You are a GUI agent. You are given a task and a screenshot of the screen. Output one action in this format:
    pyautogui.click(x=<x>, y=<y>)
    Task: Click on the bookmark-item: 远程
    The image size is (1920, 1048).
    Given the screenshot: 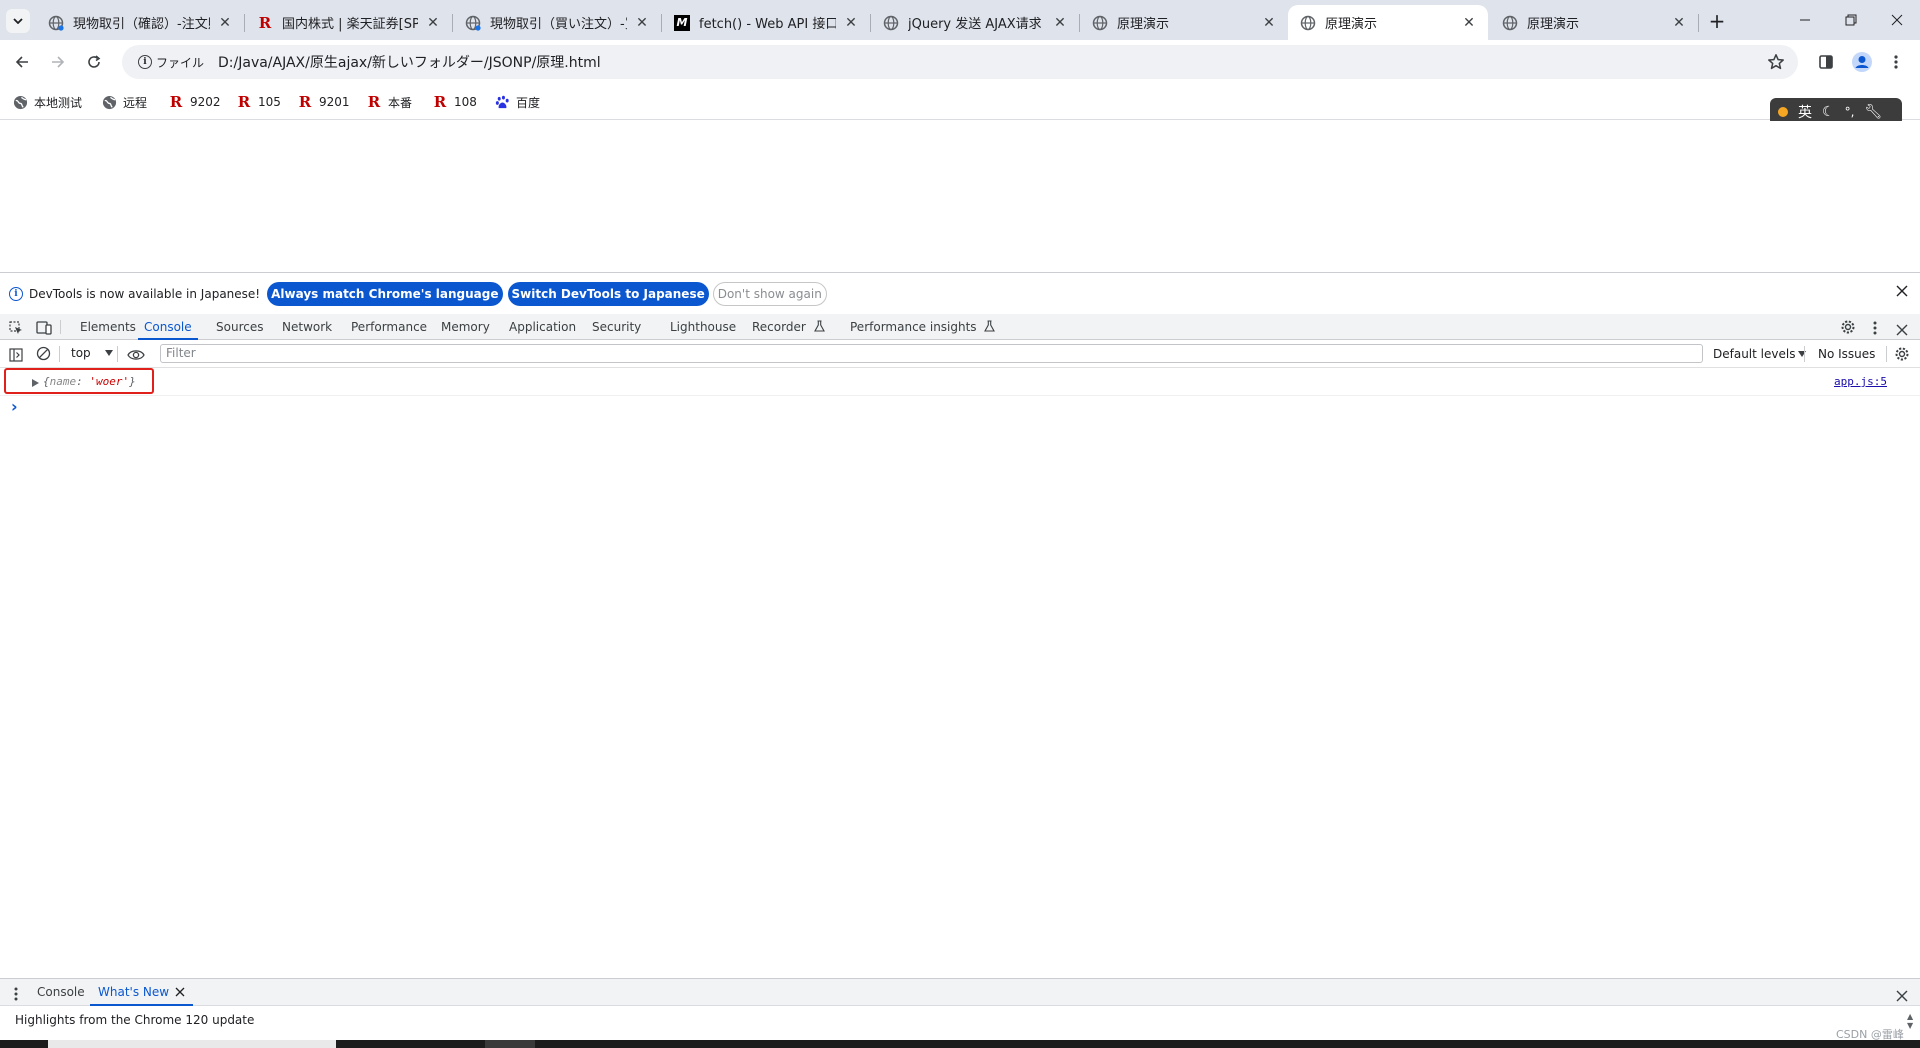 What is the action you would take?
    pyautogui.click(x=124, y=102)
    